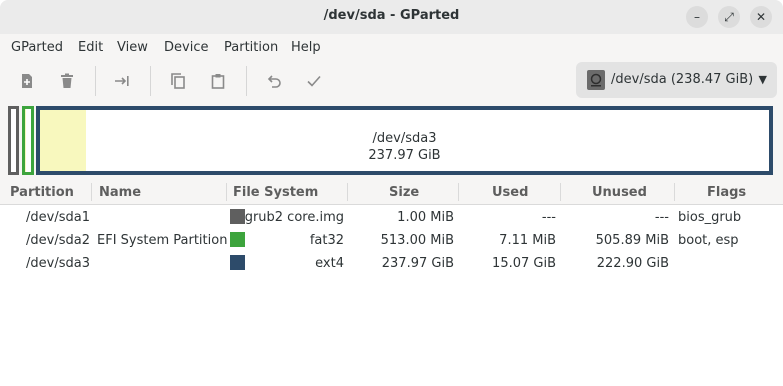  What do you see at coordinates (682, 79) in the screenshot?
I see `device-label: /dev/sda (238.47 GiB)` at bounding box center [682, 79].